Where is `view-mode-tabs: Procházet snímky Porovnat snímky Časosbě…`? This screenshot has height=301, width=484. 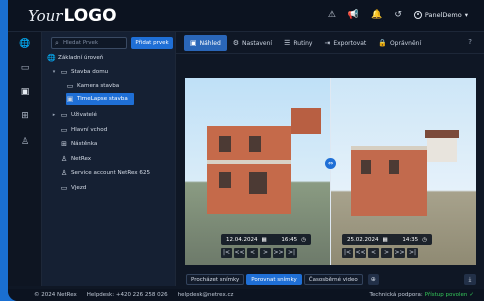
view-mode-tabs: Procházet snímky Porovnat snímky Časosbě… is located at coordinates (282, 279).